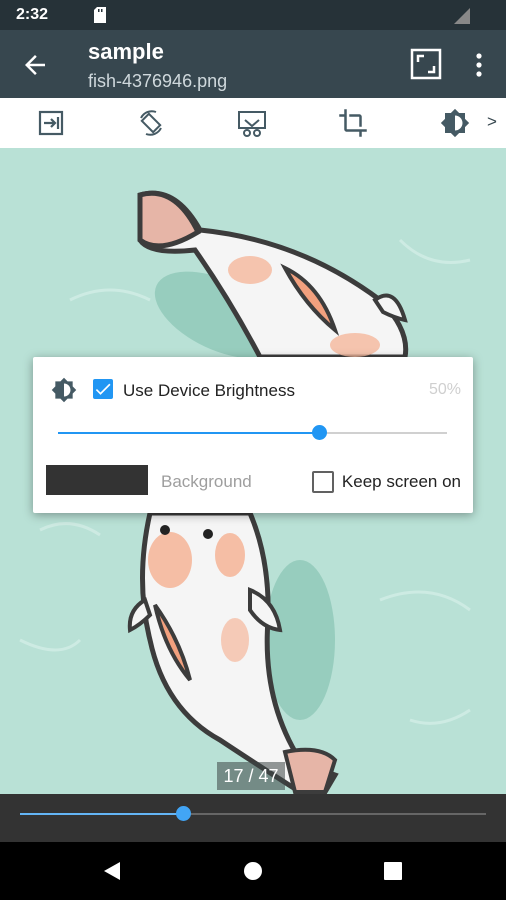 The width and height of the screenshot is (506, 900). What do you see at coordinates (401, 482) in the screenshot?
I see `keep-screen-on-label: Keep screen on` at bounding box center [401, 482].